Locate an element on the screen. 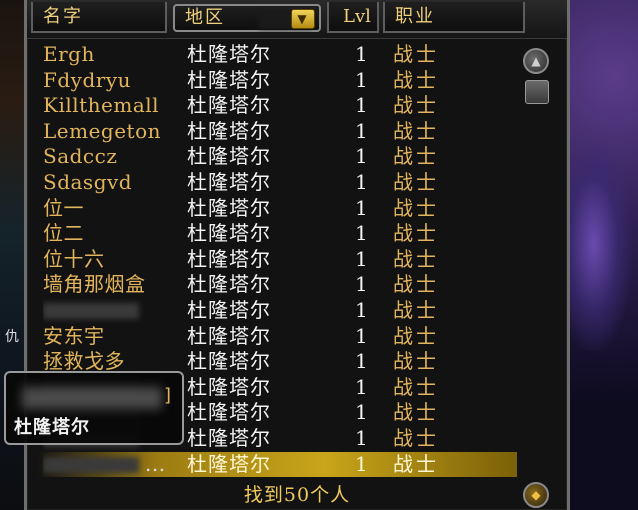  player-name: 墙角那烟盒 is located at coordinates (94, 284).